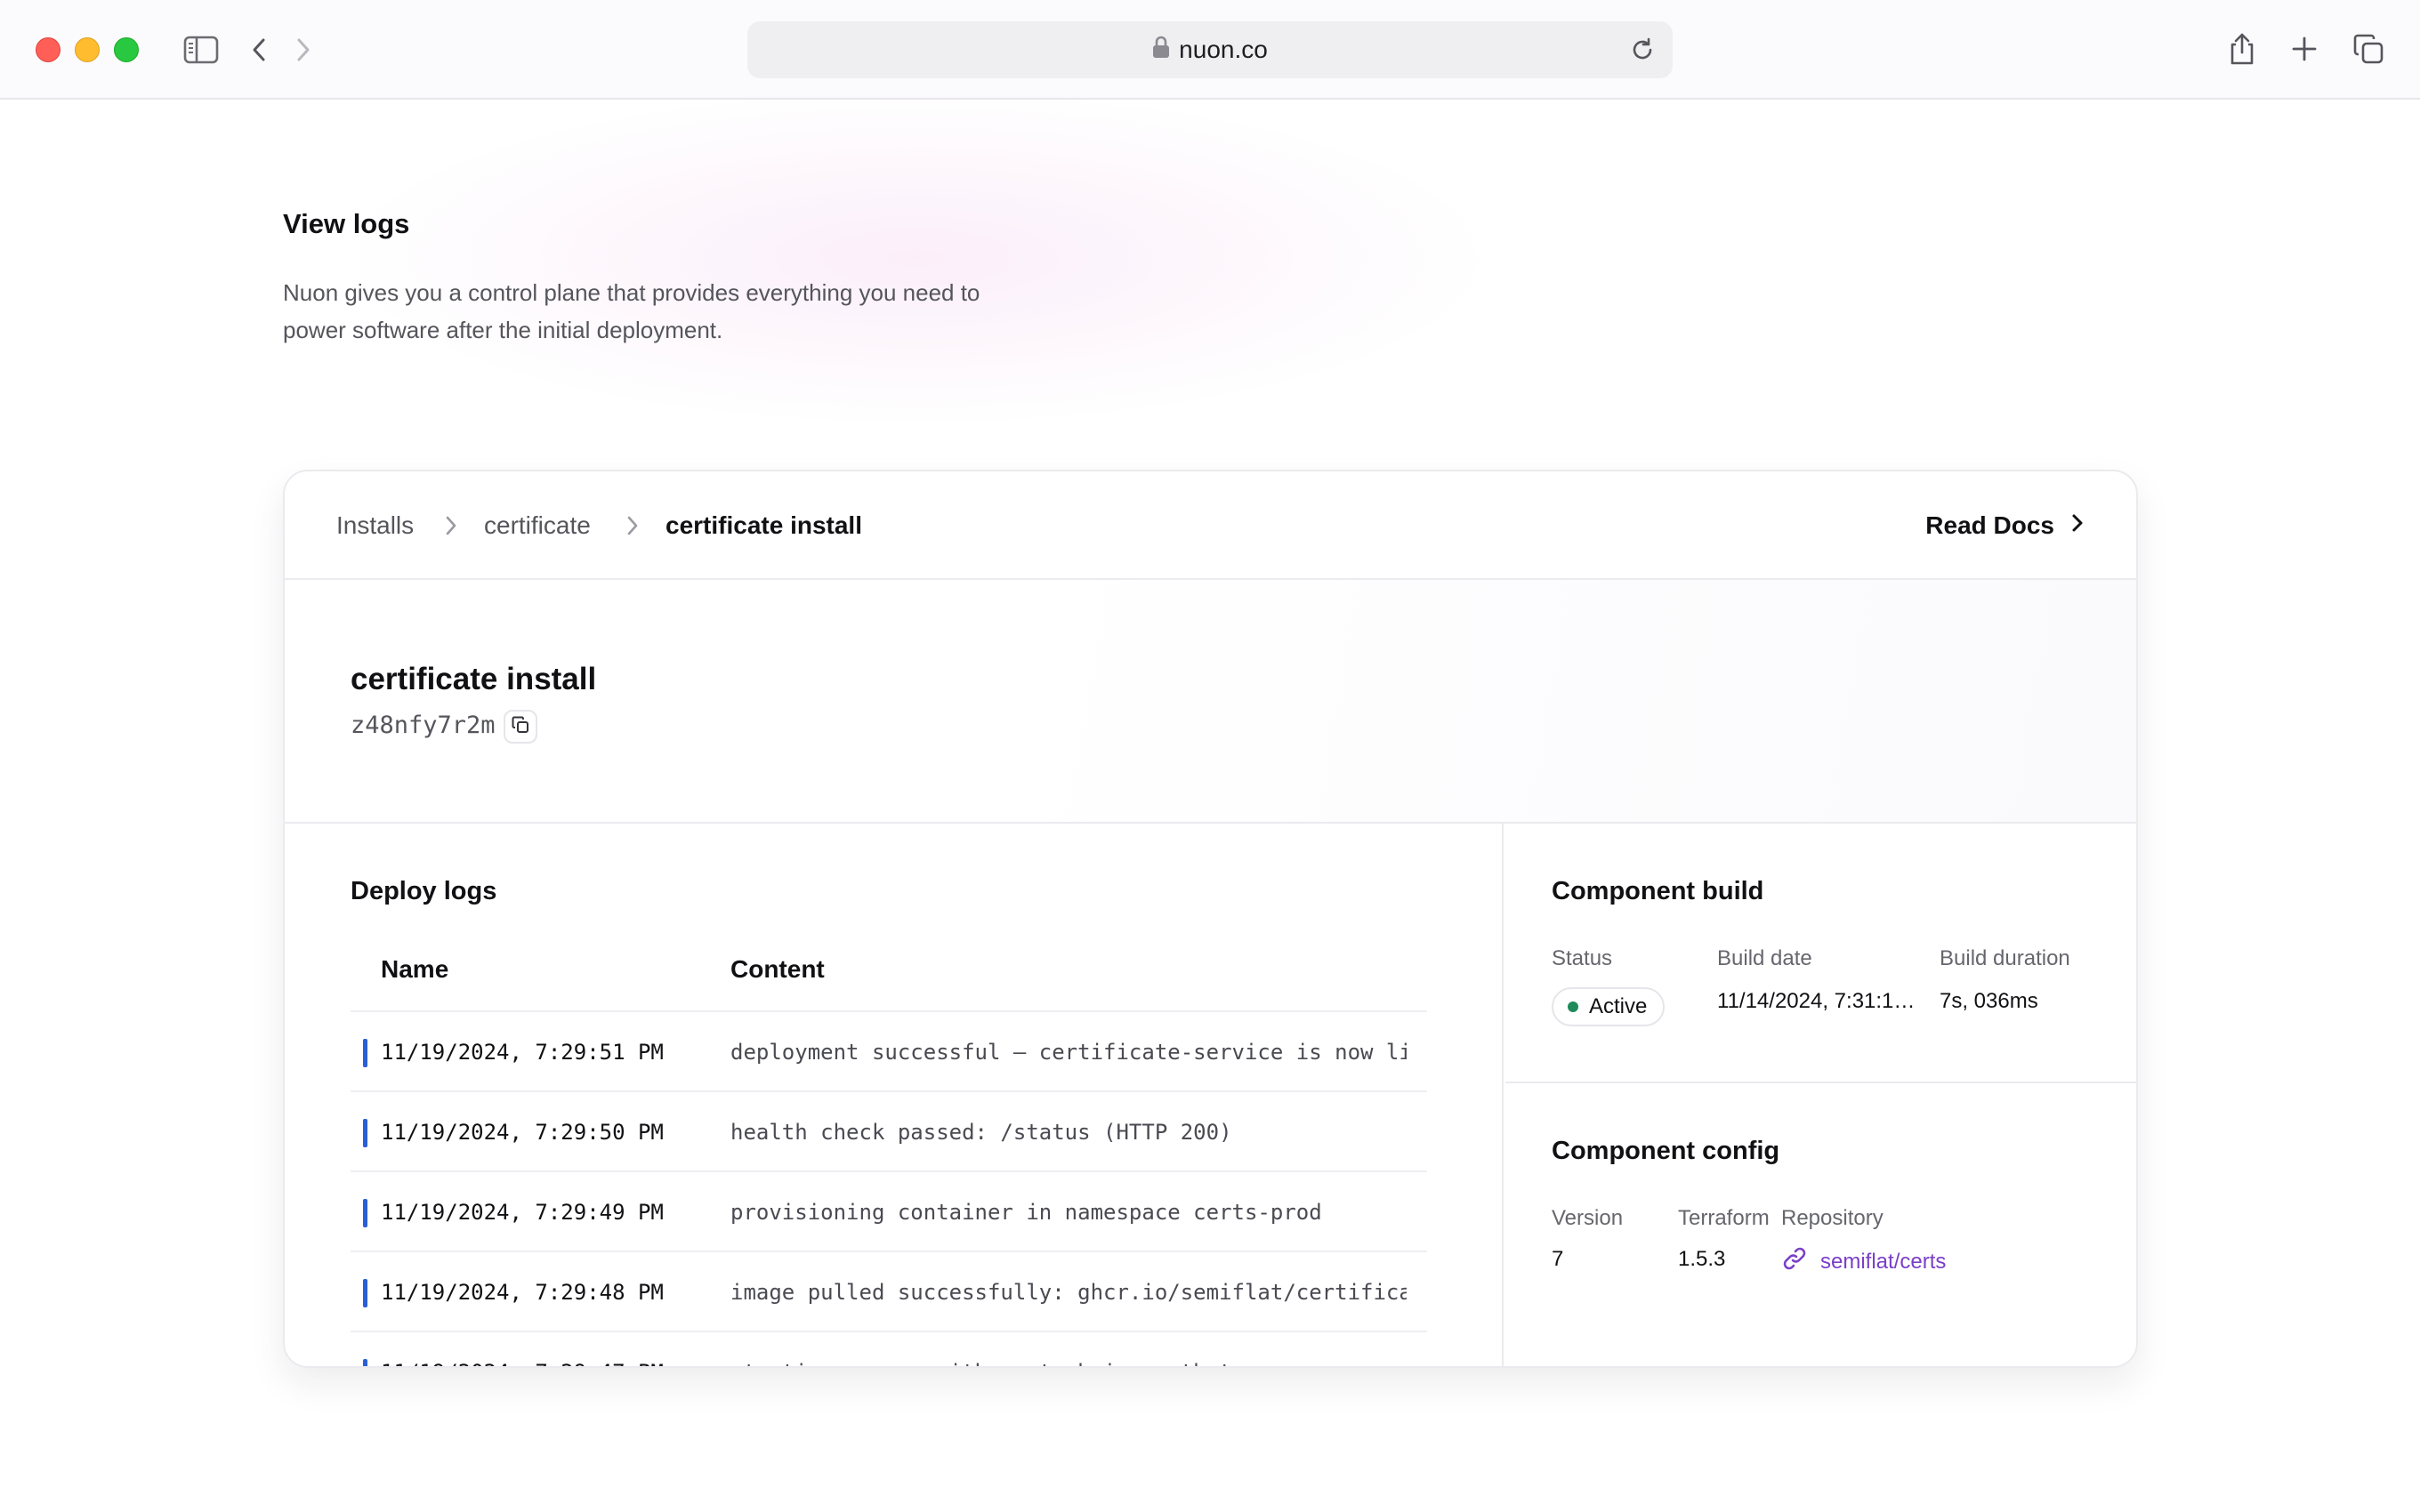  I want to click on breadcrumb-current: certificate install, so click(764, 525).